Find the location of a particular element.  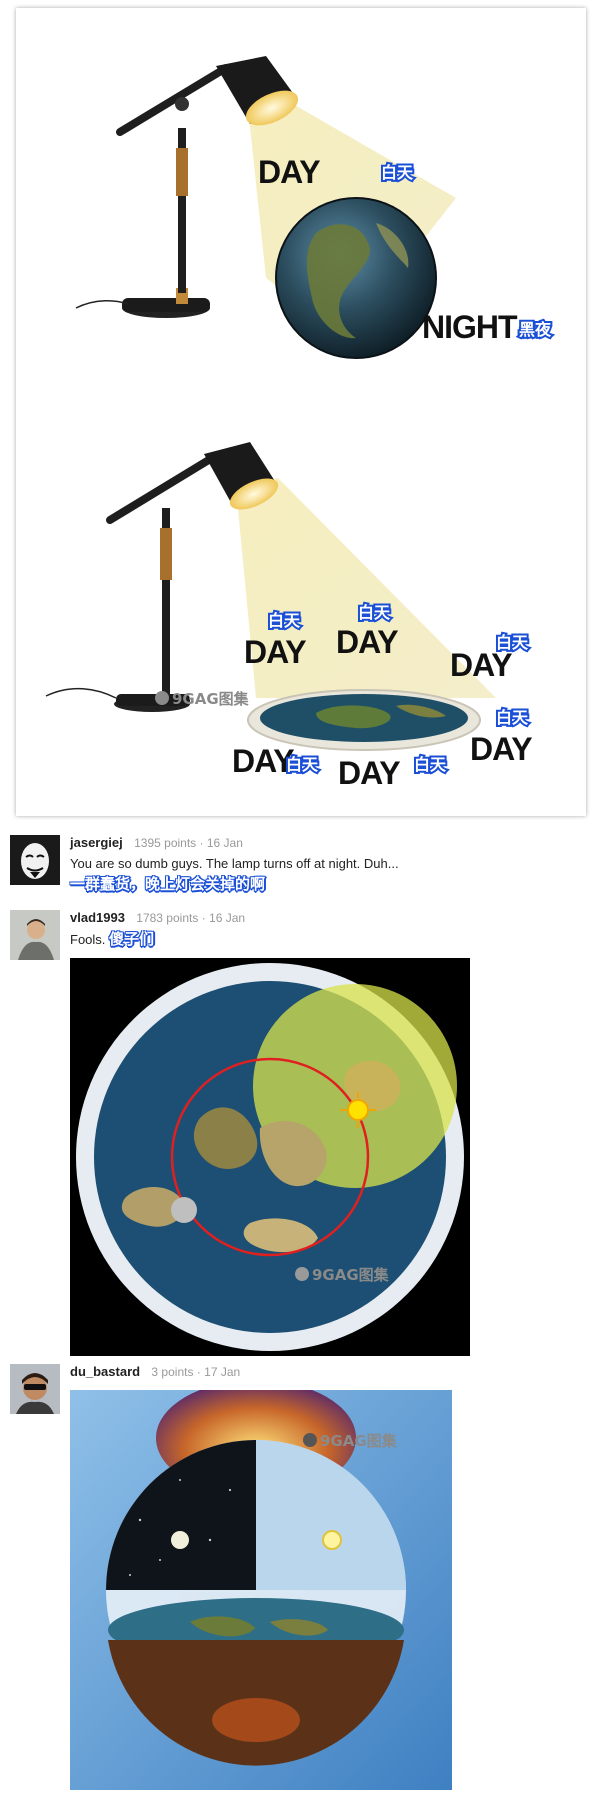

username: jasergiej is located at coordinates (96, 842).